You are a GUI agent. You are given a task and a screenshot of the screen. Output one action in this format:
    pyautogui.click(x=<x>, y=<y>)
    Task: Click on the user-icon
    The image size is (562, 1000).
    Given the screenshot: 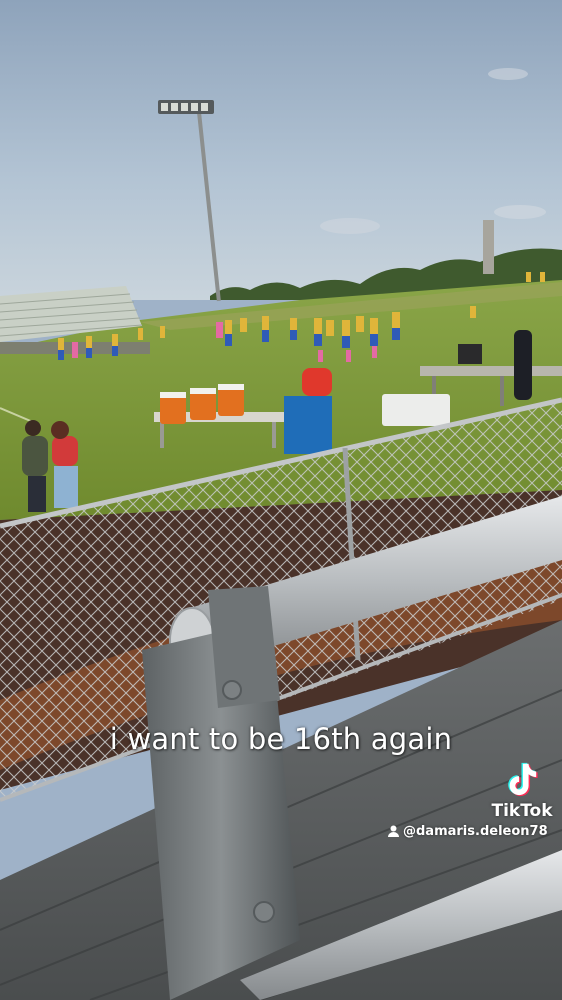 What is the action you would take?
    pyautogui.click(x=393, y=831)
    